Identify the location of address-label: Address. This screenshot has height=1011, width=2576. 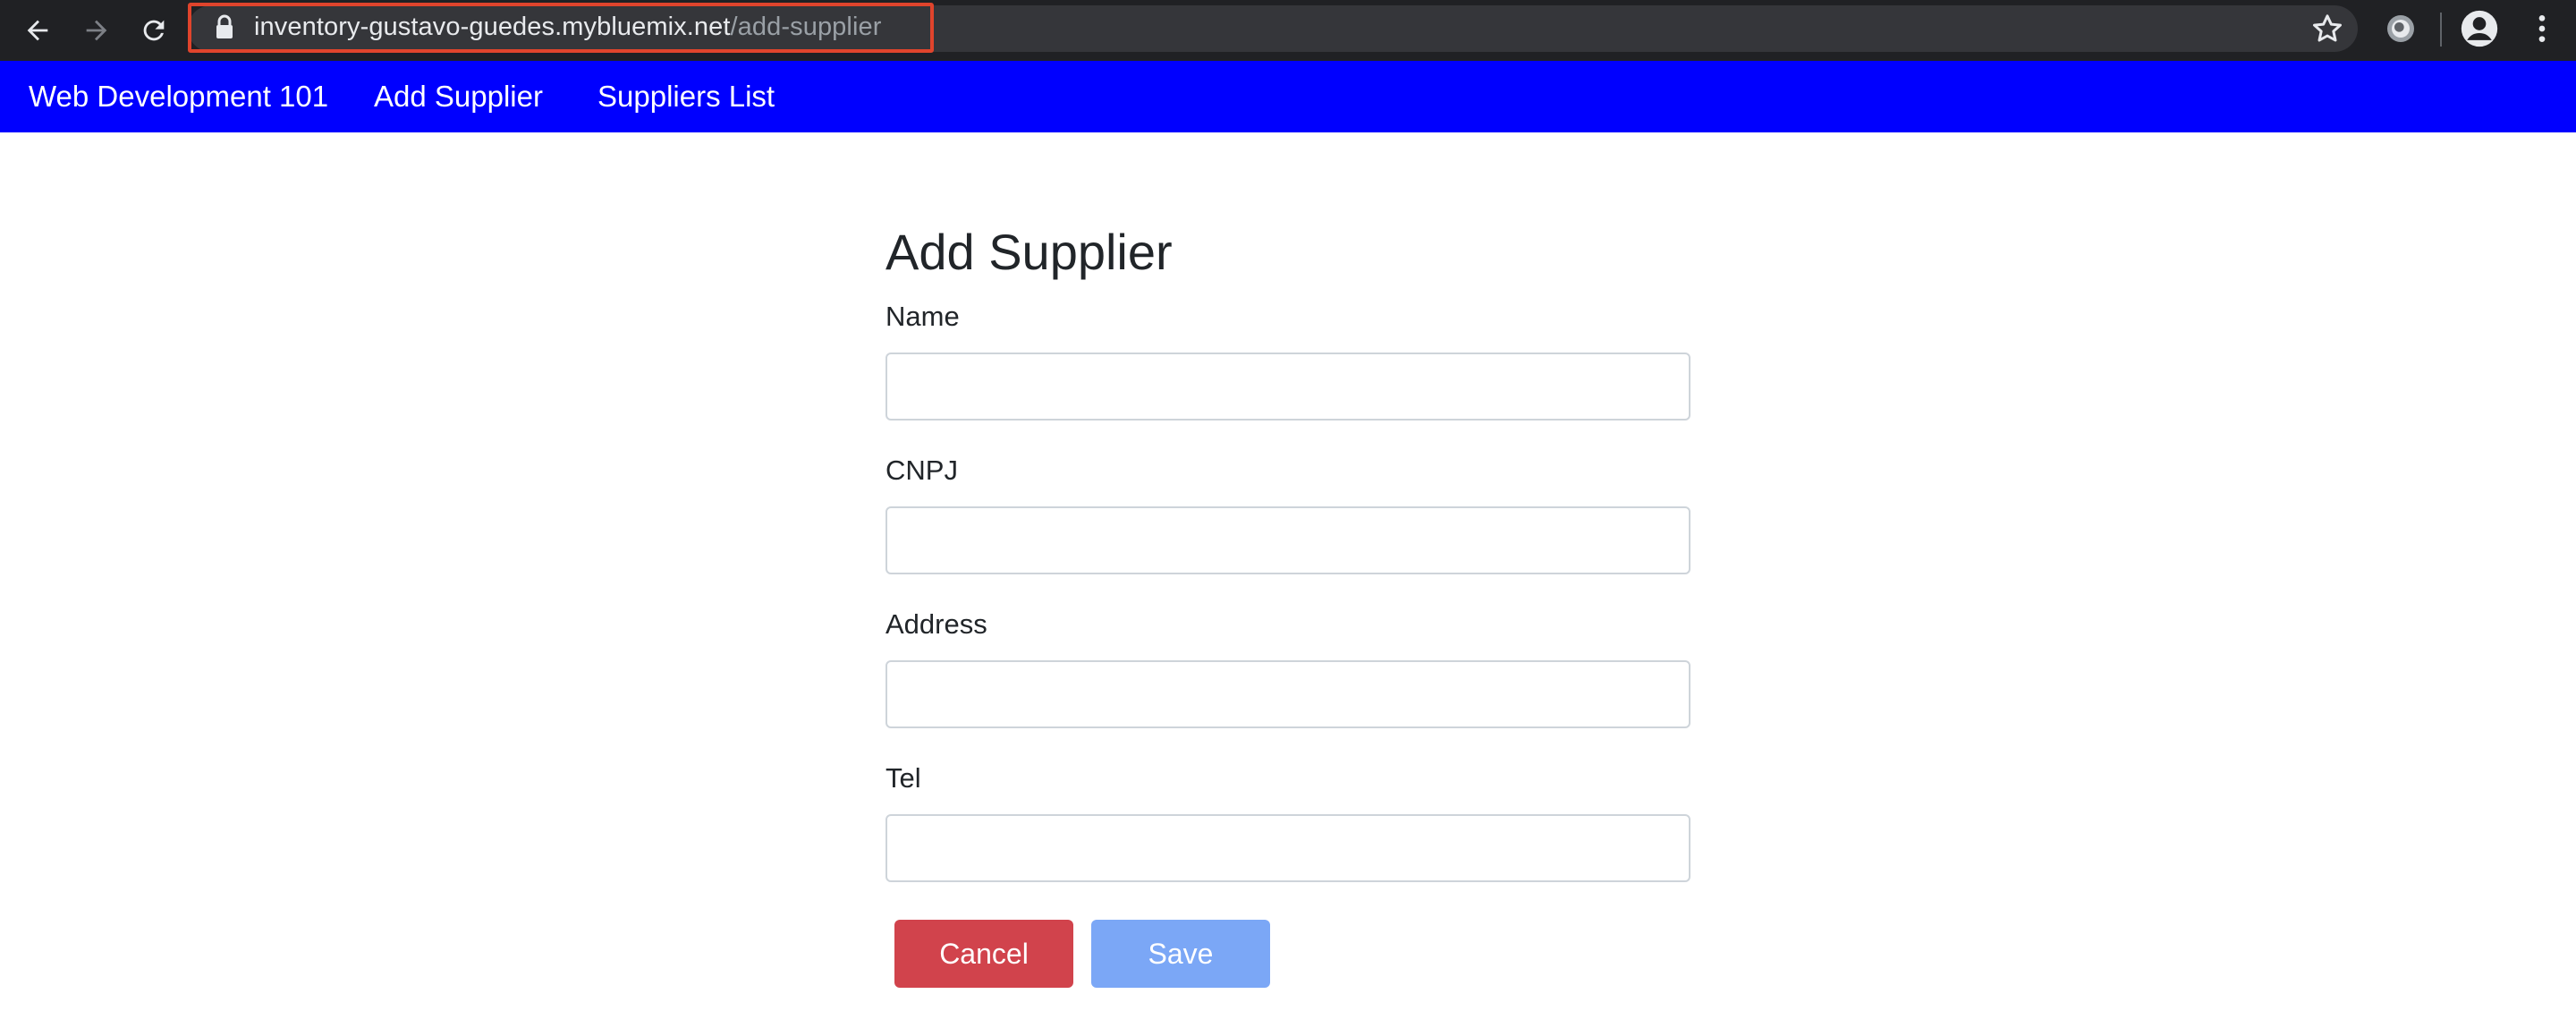
(936, 624).